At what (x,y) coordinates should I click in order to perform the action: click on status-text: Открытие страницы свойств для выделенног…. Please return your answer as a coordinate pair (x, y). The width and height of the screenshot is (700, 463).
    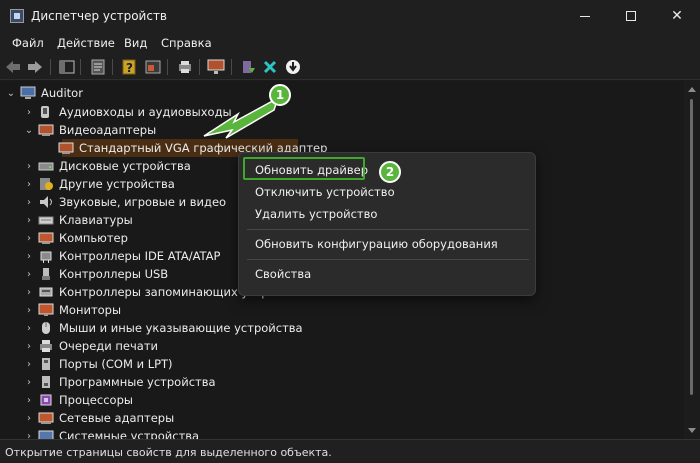
    Looking at the image, I should click on (168, 452).